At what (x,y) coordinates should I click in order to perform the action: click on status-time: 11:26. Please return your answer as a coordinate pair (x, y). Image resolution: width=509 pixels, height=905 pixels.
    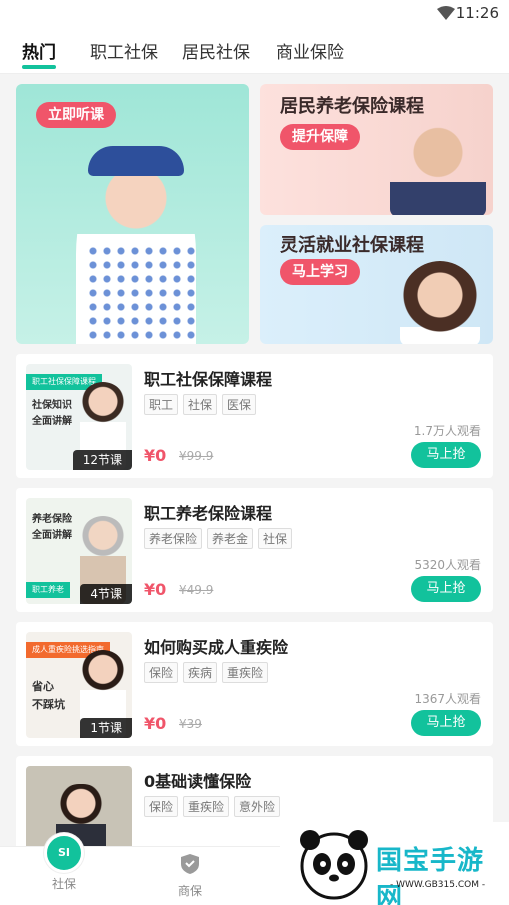
    Looking at the image, I should click on (477, 13).